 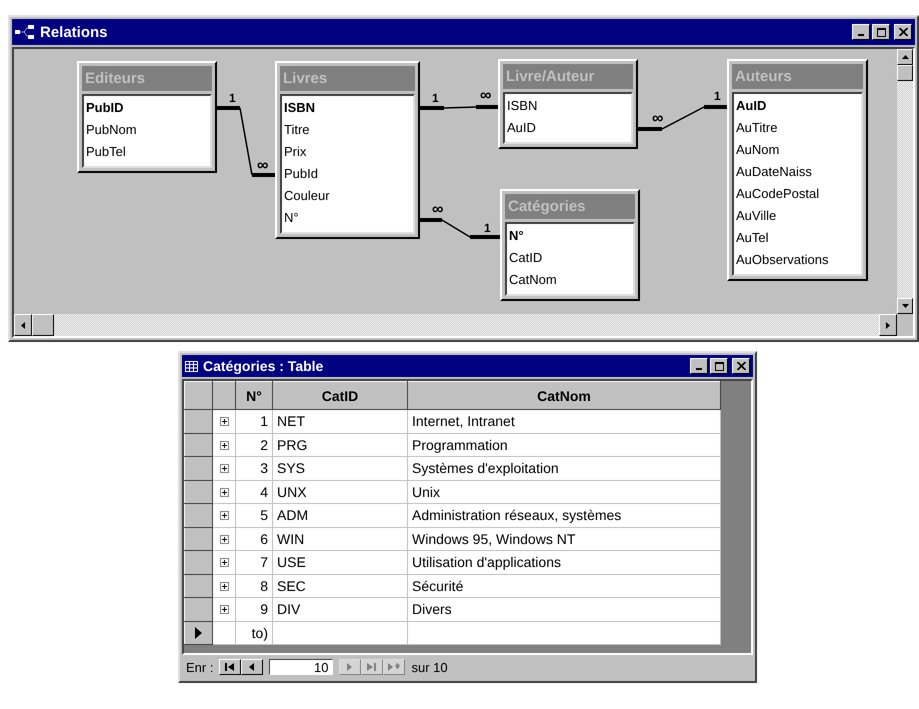 I want to click on table-cell: UNX, so click(x=340, y=492).